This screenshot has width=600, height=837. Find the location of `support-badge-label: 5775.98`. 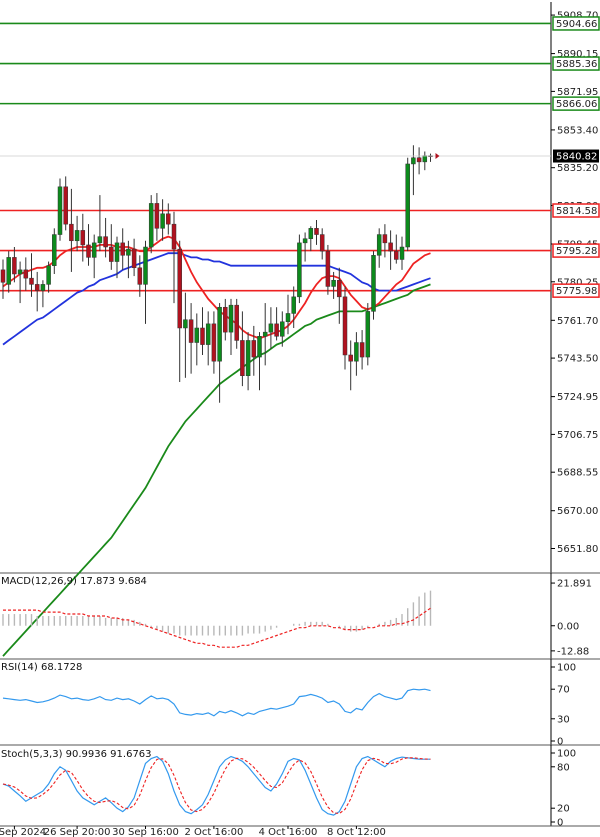

support-badge-label: 5775.98 is located at coordinates (576, 291).